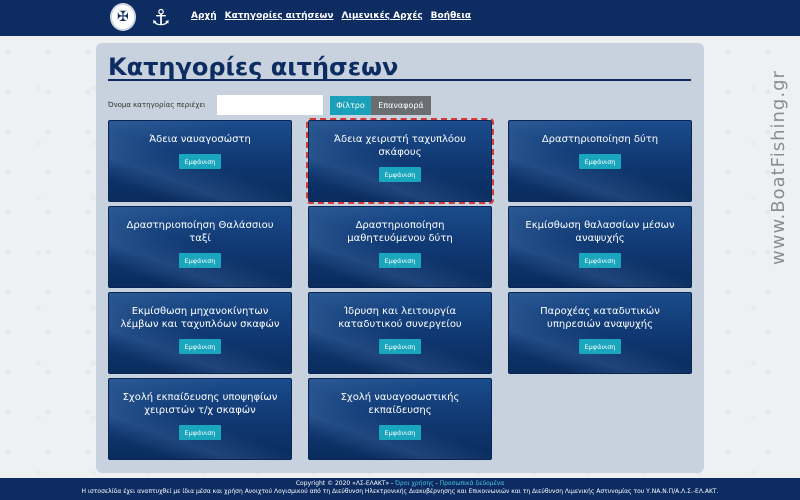 Image resolution: width=800 pixels, height=500 pixels. I want to click on card-title: Δραστηριοποίηση μαθητευόμενου δύτη, so click(400, 232).